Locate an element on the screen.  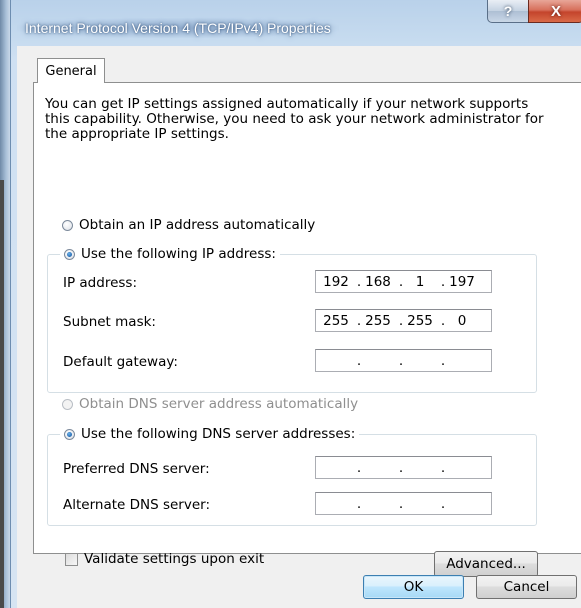
ip-address-label: IP address: is located at coordinates (100, 283).